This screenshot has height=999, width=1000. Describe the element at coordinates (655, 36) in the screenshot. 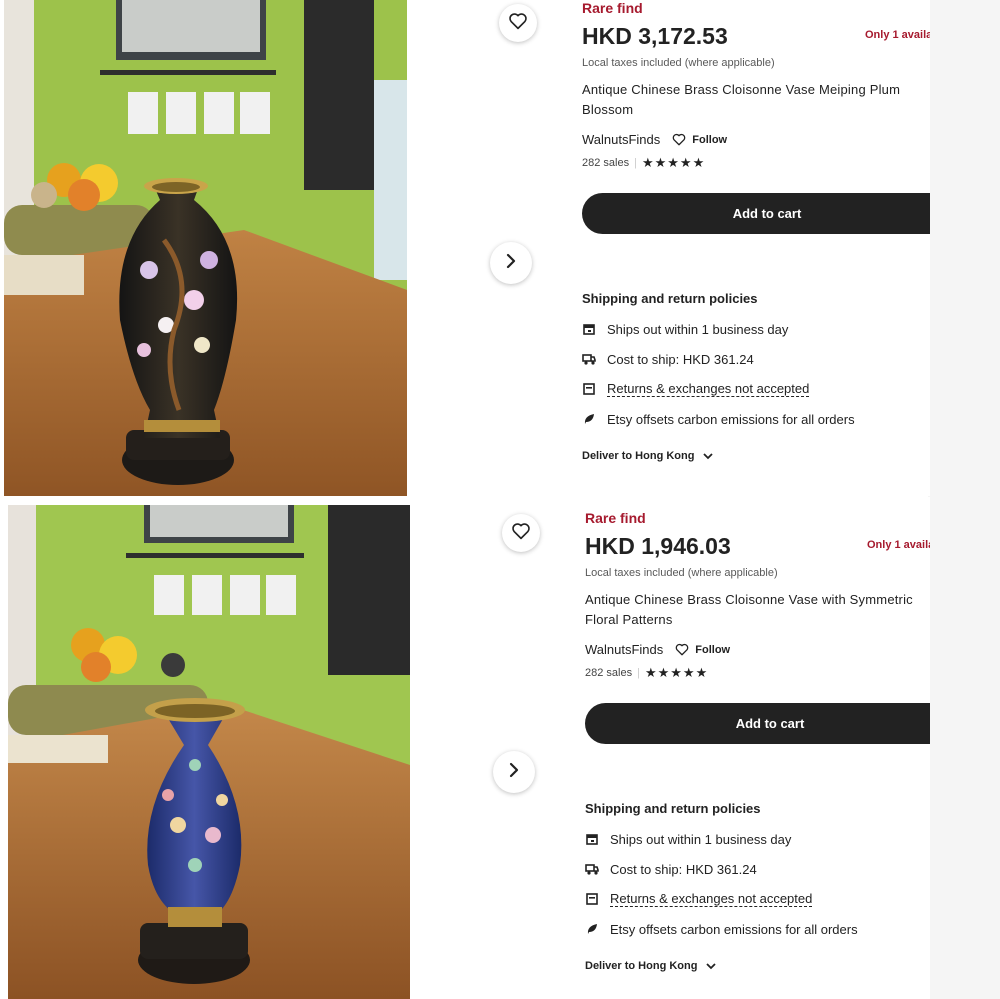

I see `price: HKD 3,172.53` at that location.